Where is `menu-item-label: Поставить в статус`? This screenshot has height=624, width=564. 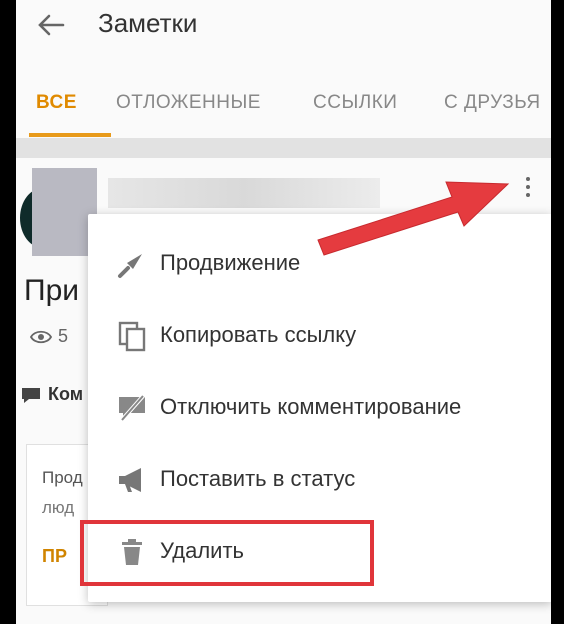 menu-item-label: Поставить в статус is located at coordinates (258, 478).